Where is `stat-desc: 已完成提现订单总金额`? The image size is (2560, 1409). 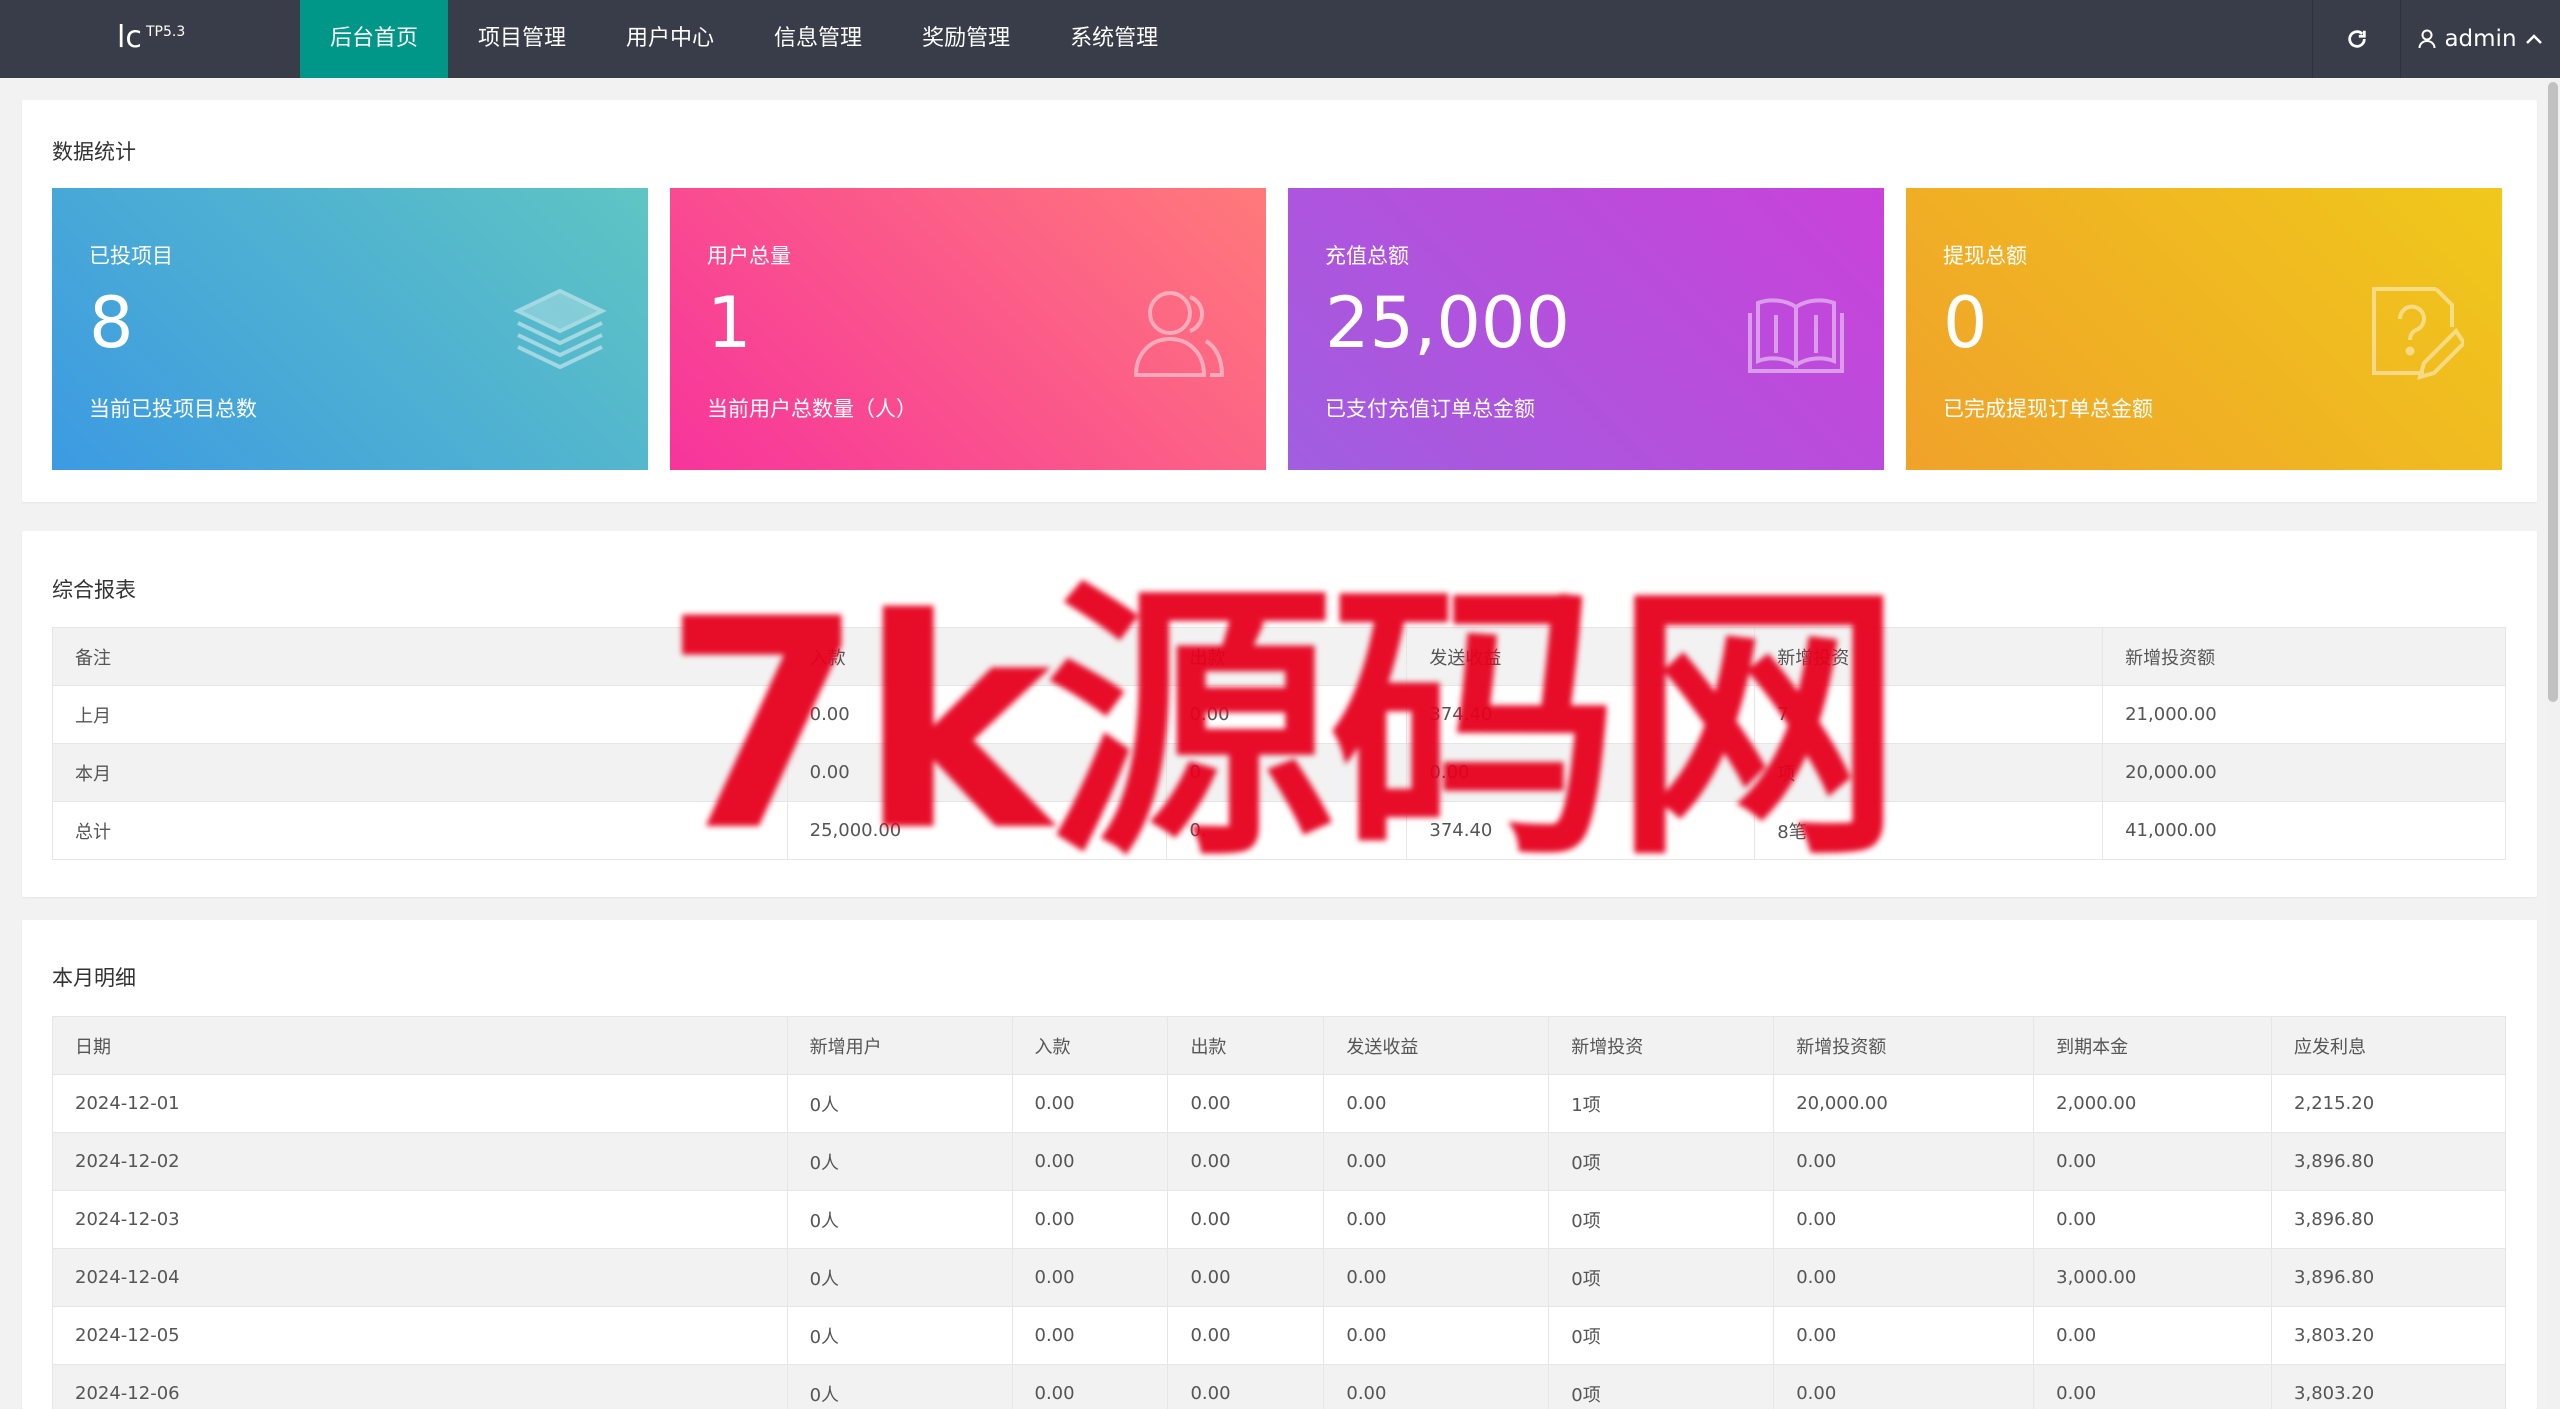 stat-desc: 已完成提现订单总金额 is located at coordinates (2048, 409).